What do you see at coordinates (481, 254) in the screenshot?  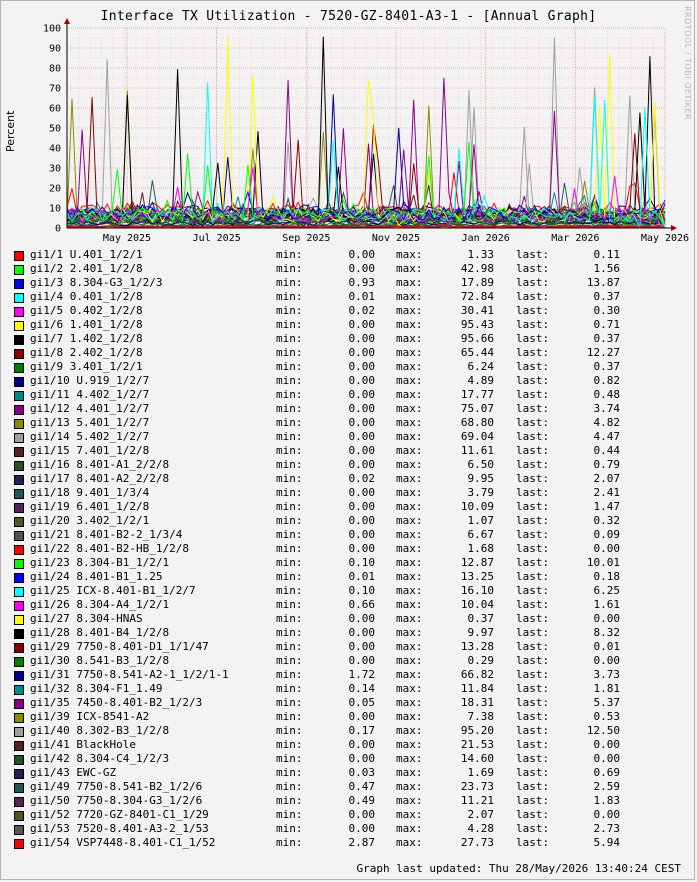 I see `legend-max-value: 1.33` at bounding box center [481, 254].